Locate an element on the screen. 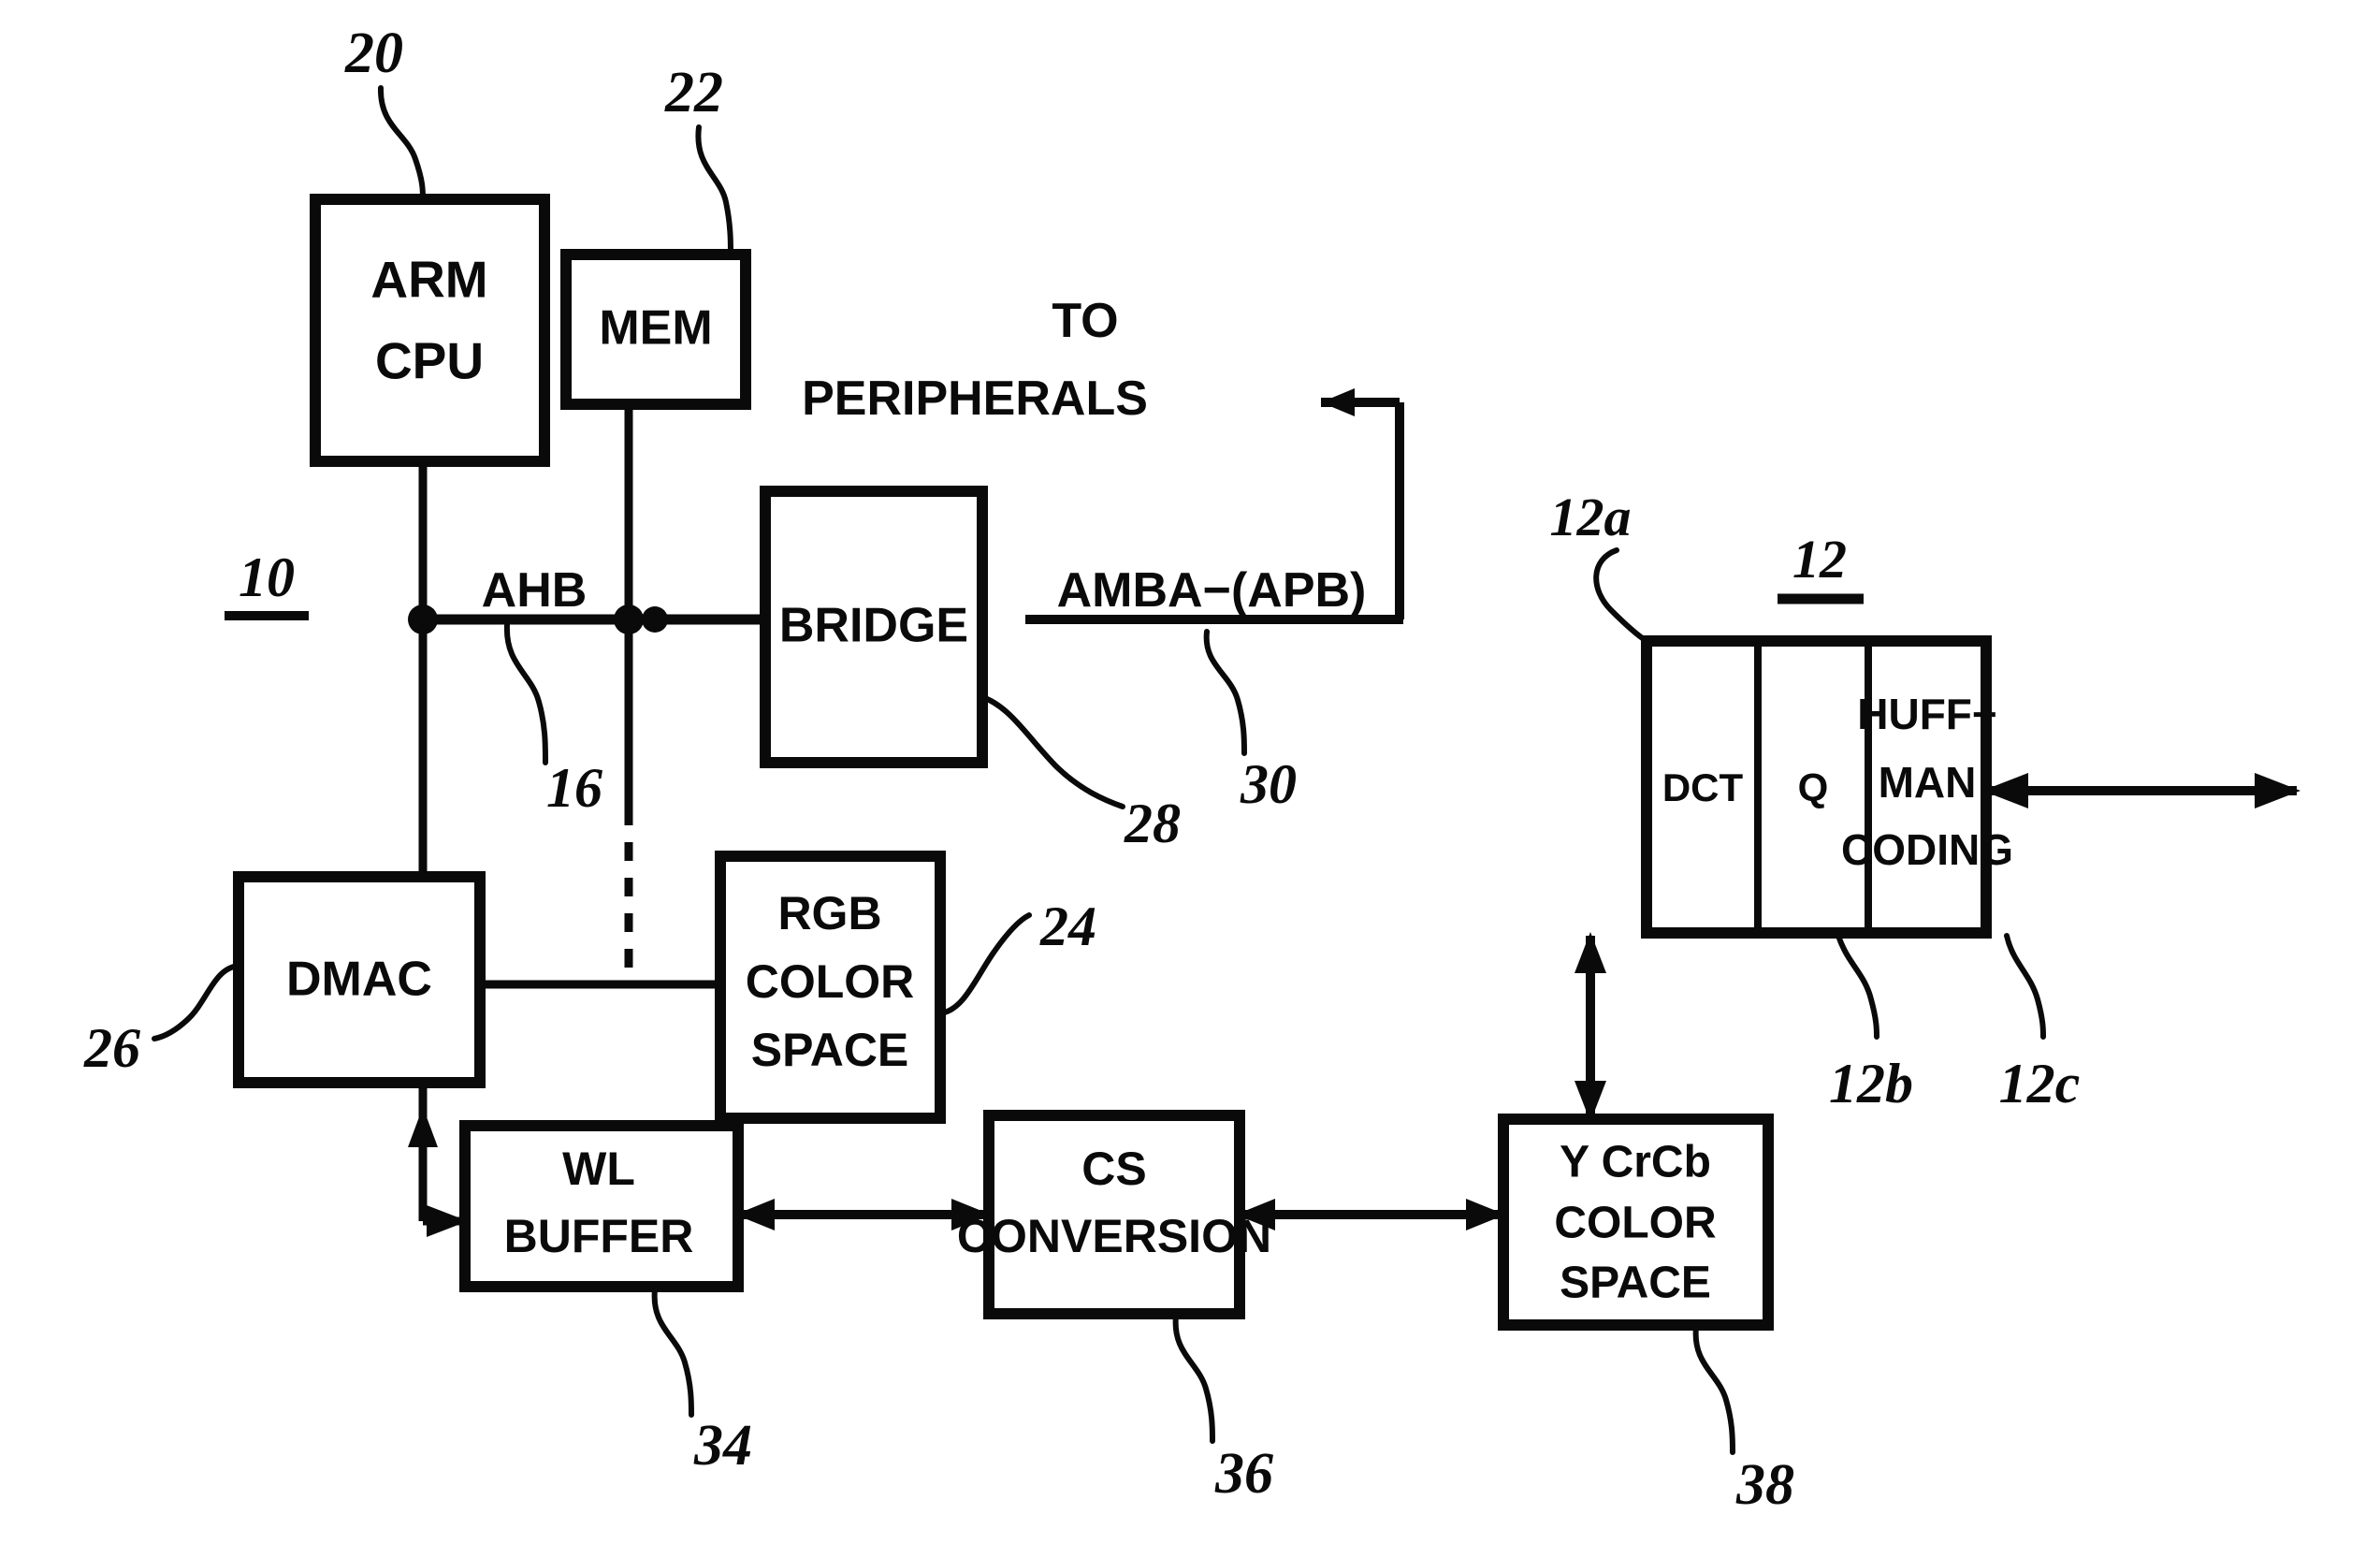 This screenshot has width=2380, height=1558. dmac-up-arrowhead is located at coordinates (423, 1127).